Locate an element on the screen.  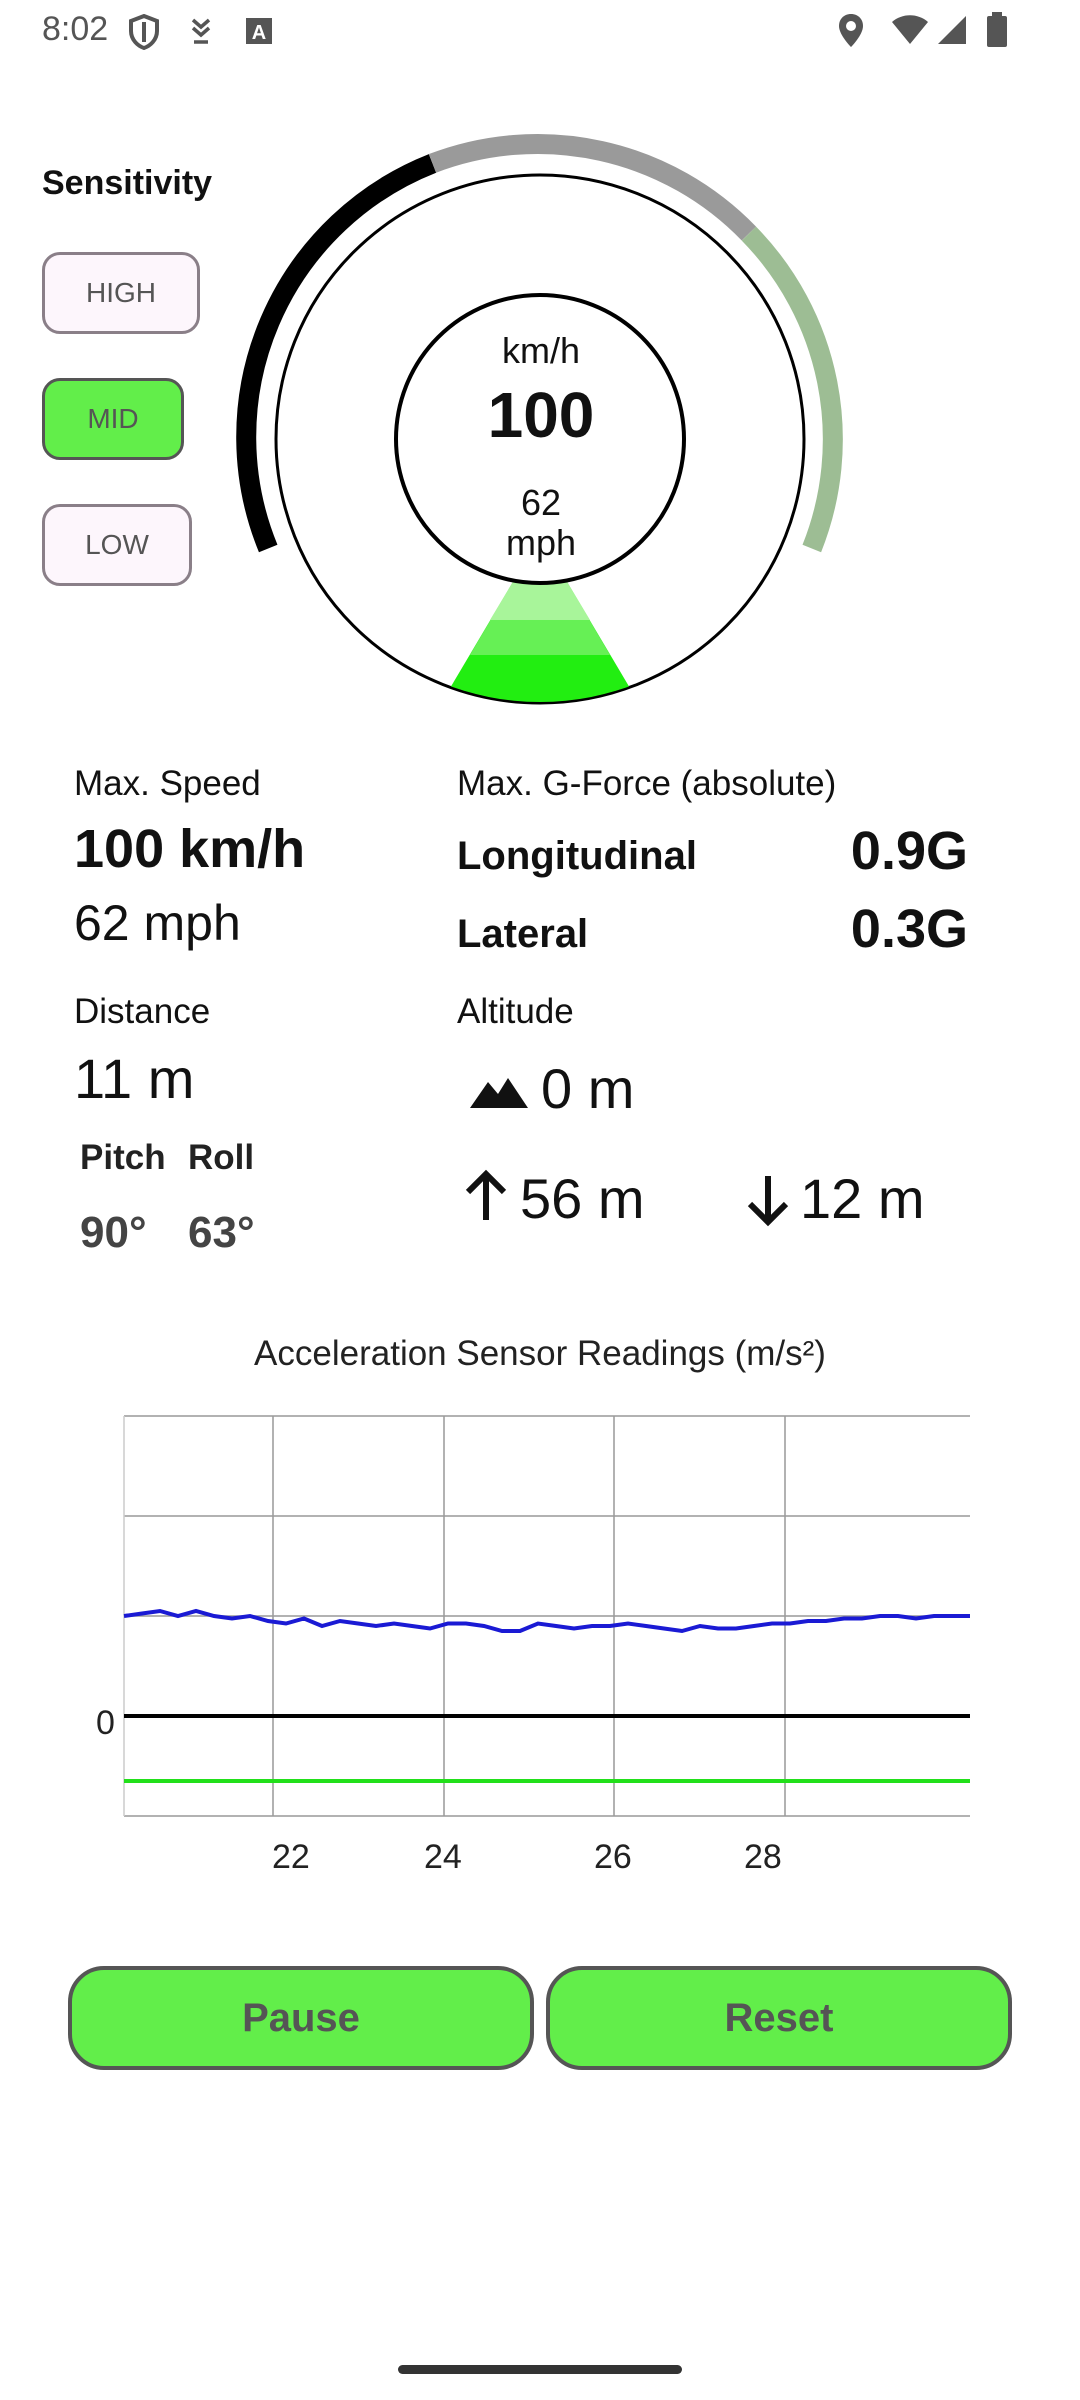
x-tick-26: 26 is located at coordinates (613, 1857).